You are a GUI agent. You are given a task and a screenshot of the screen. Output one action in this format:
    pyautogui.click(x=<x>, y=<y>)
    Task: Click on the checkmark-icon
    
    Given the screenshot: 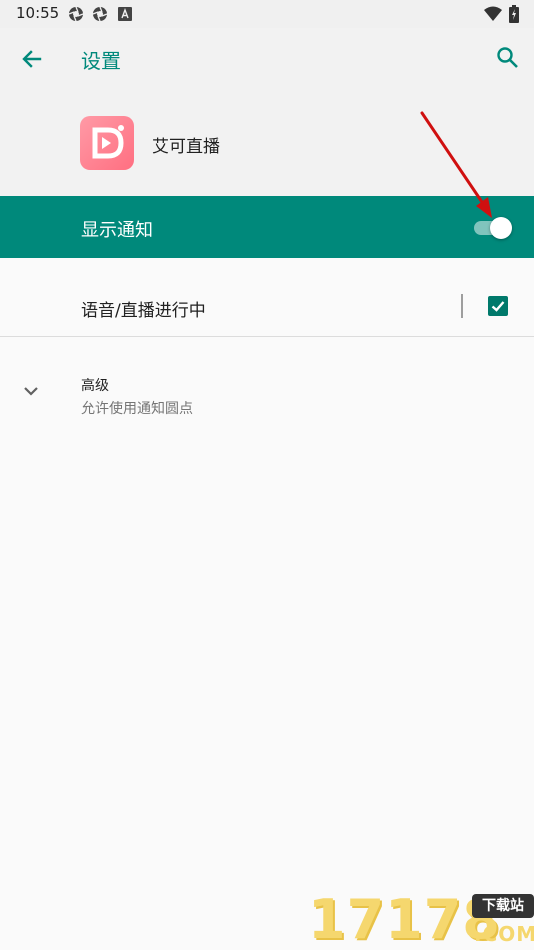 What is the action you would take?
    pyautogui.click(x=498, y=306)
    